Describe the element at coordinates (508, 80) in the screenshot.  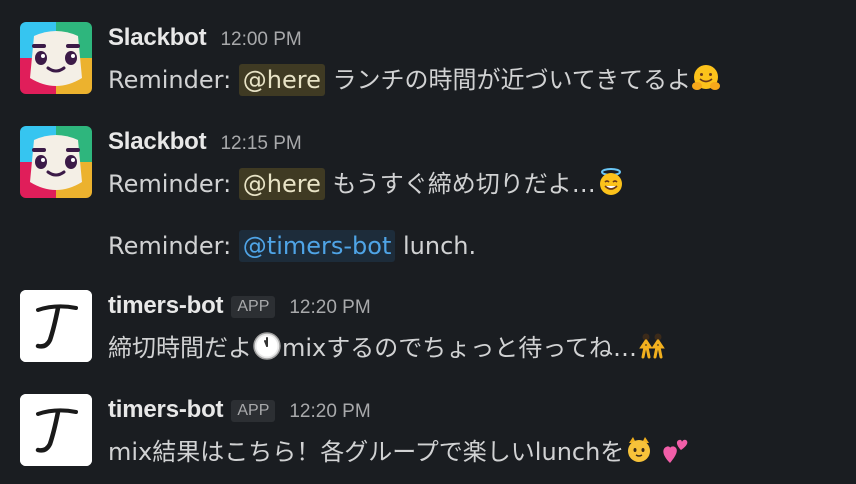
I see `message-body: ランチの時間が近づいてきてるよ` at that location.